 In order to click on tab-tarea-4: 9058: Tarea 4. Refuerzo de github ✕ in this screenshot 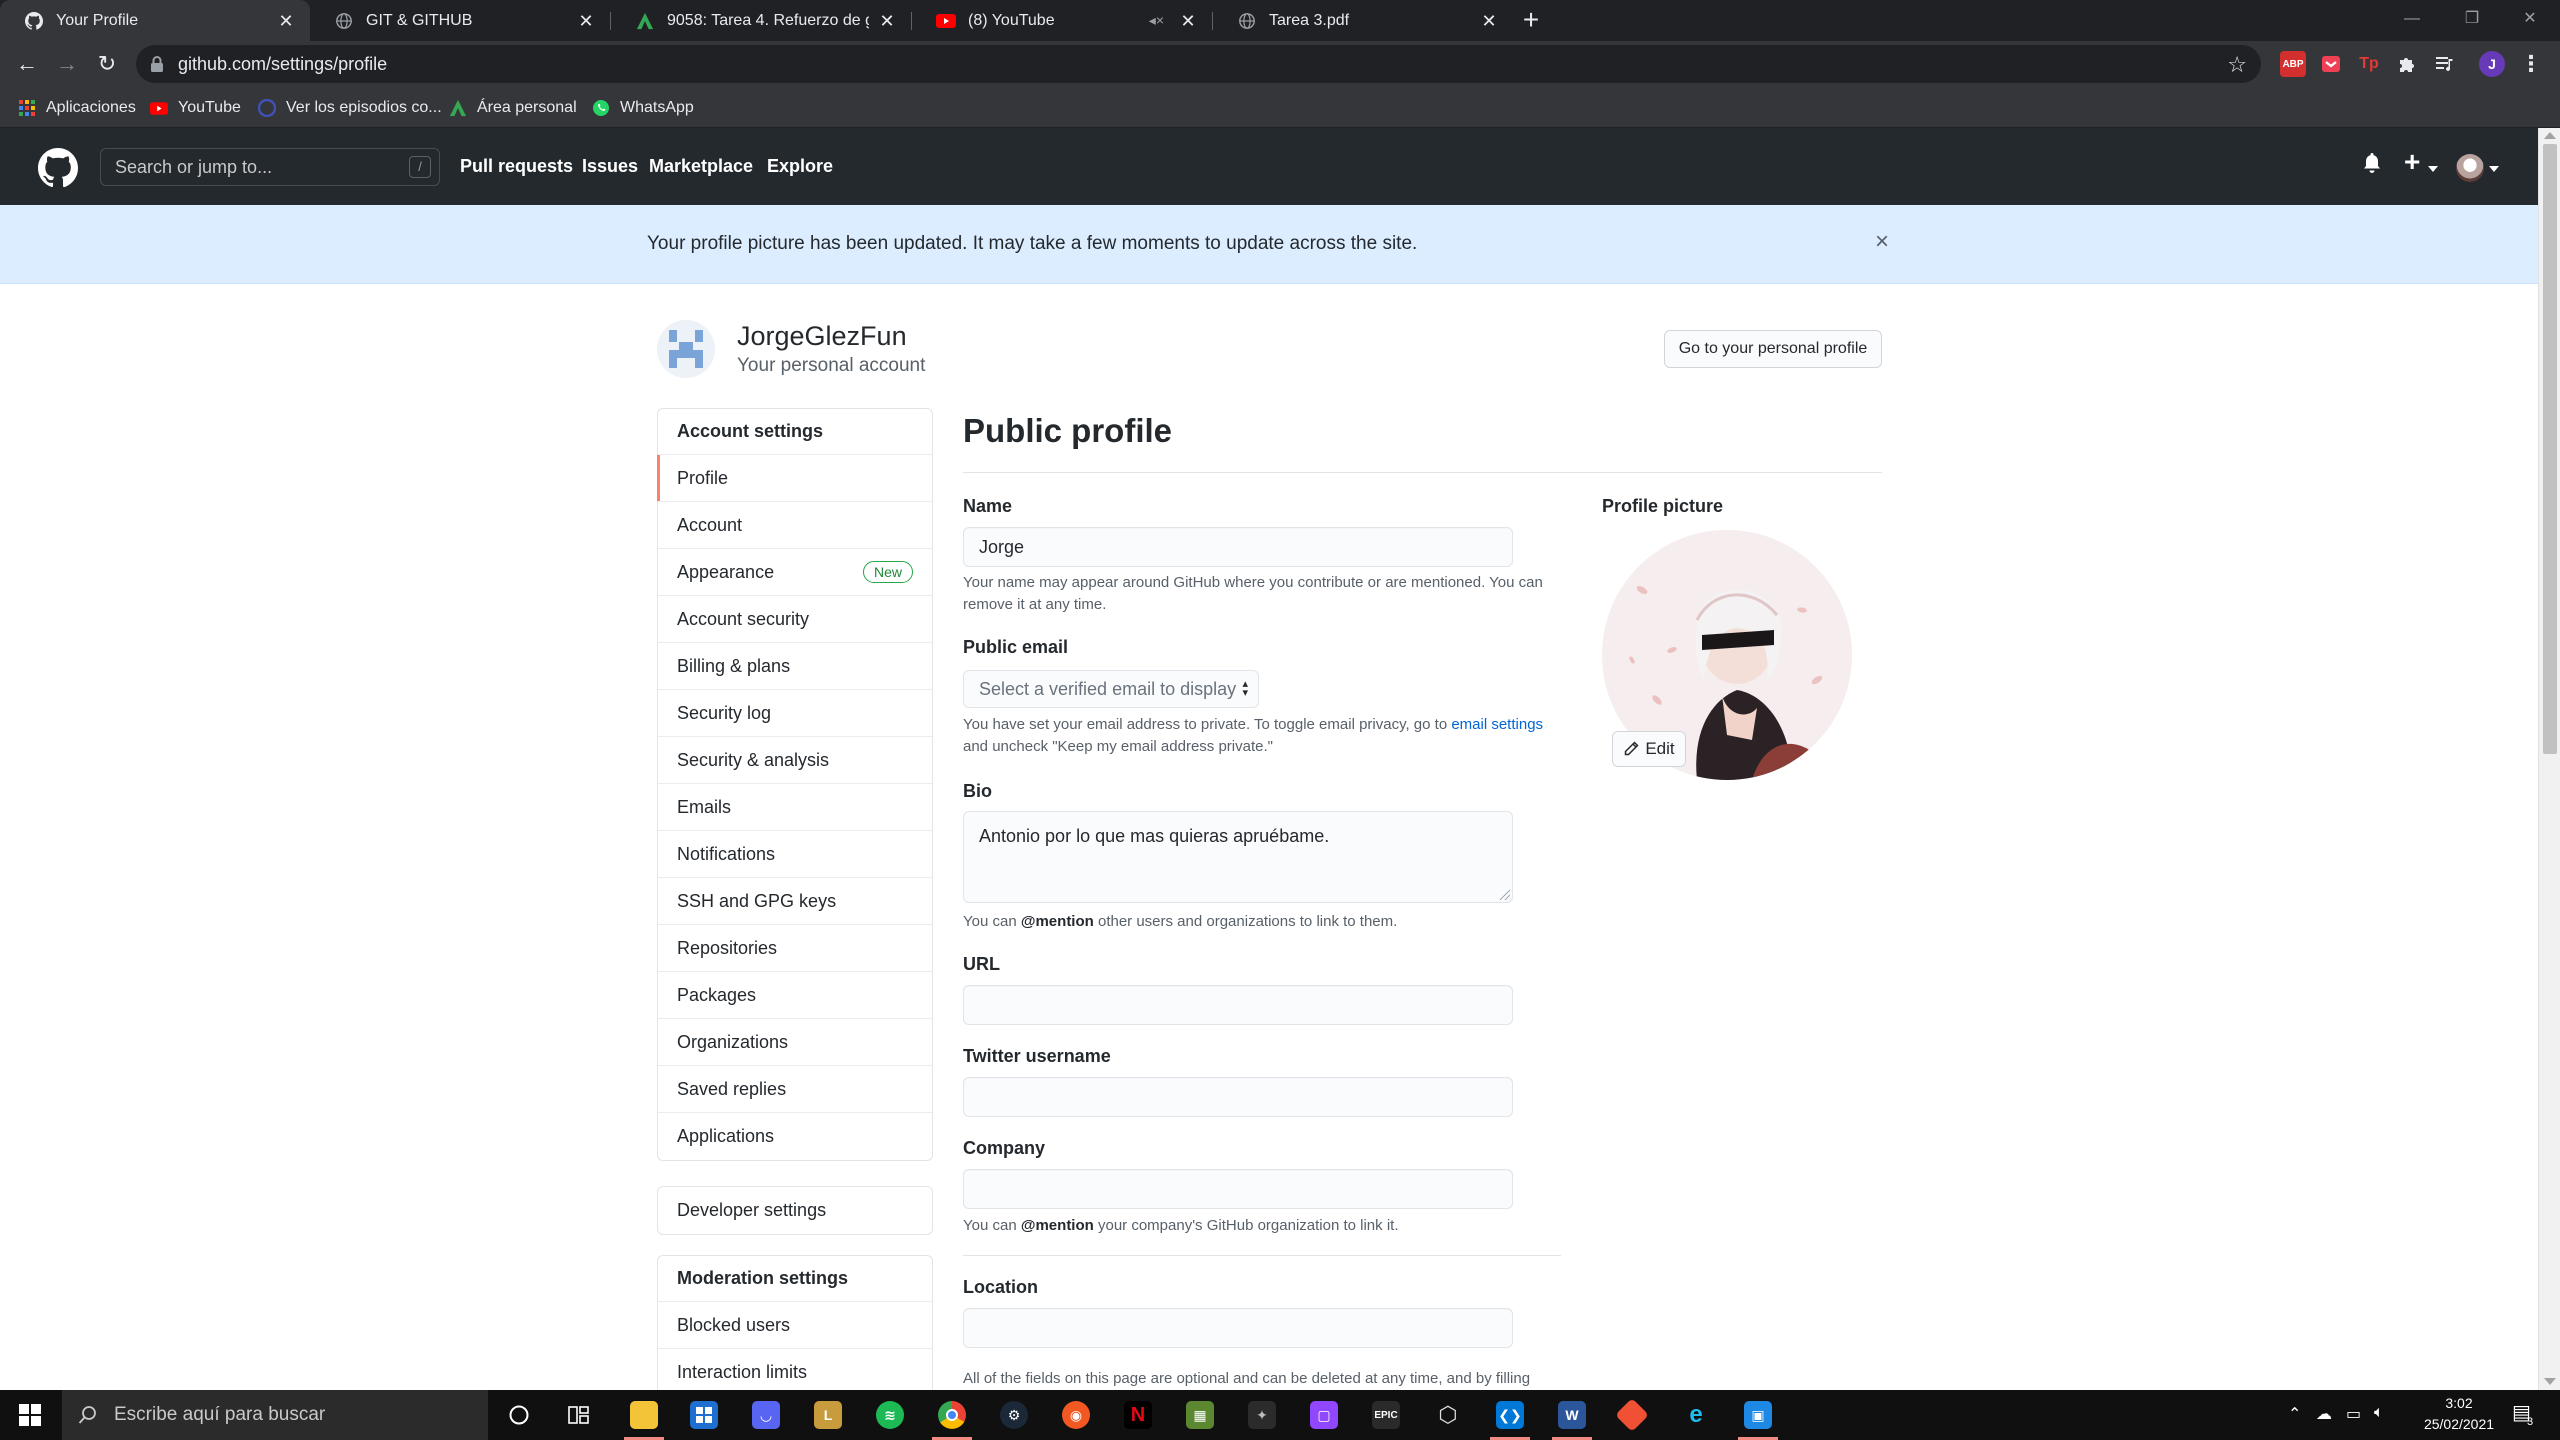, I will do `click(761, 20)`.